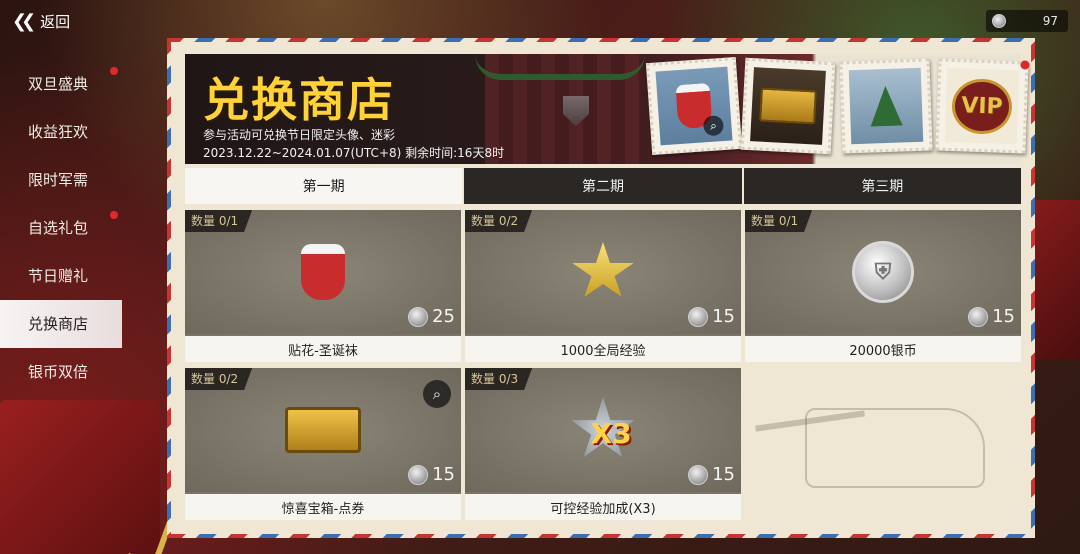  Describe the element at coordinates (443, 316) in the screenshot. I see `price-value: 25` at that location.